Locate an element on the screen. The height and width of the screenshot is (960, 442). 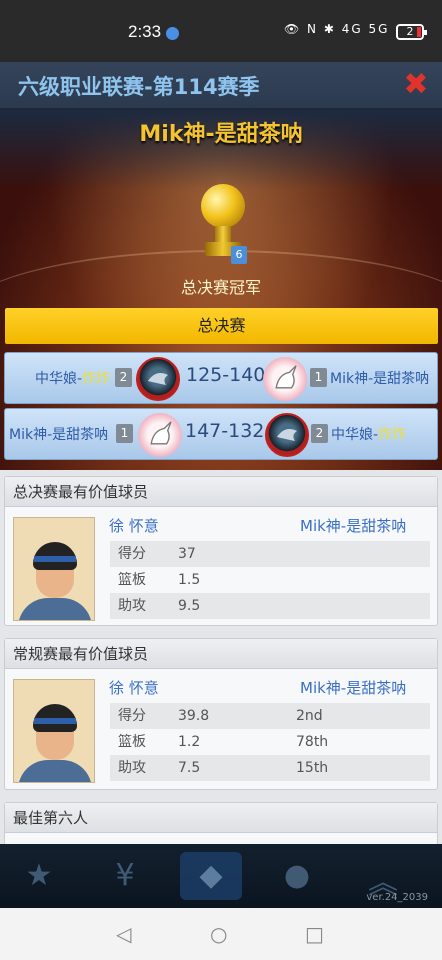
game-row: 中华娘-炸炸 2 125-140 1 Mik神-是甜茶呐 is located at coordinates (221, 378).